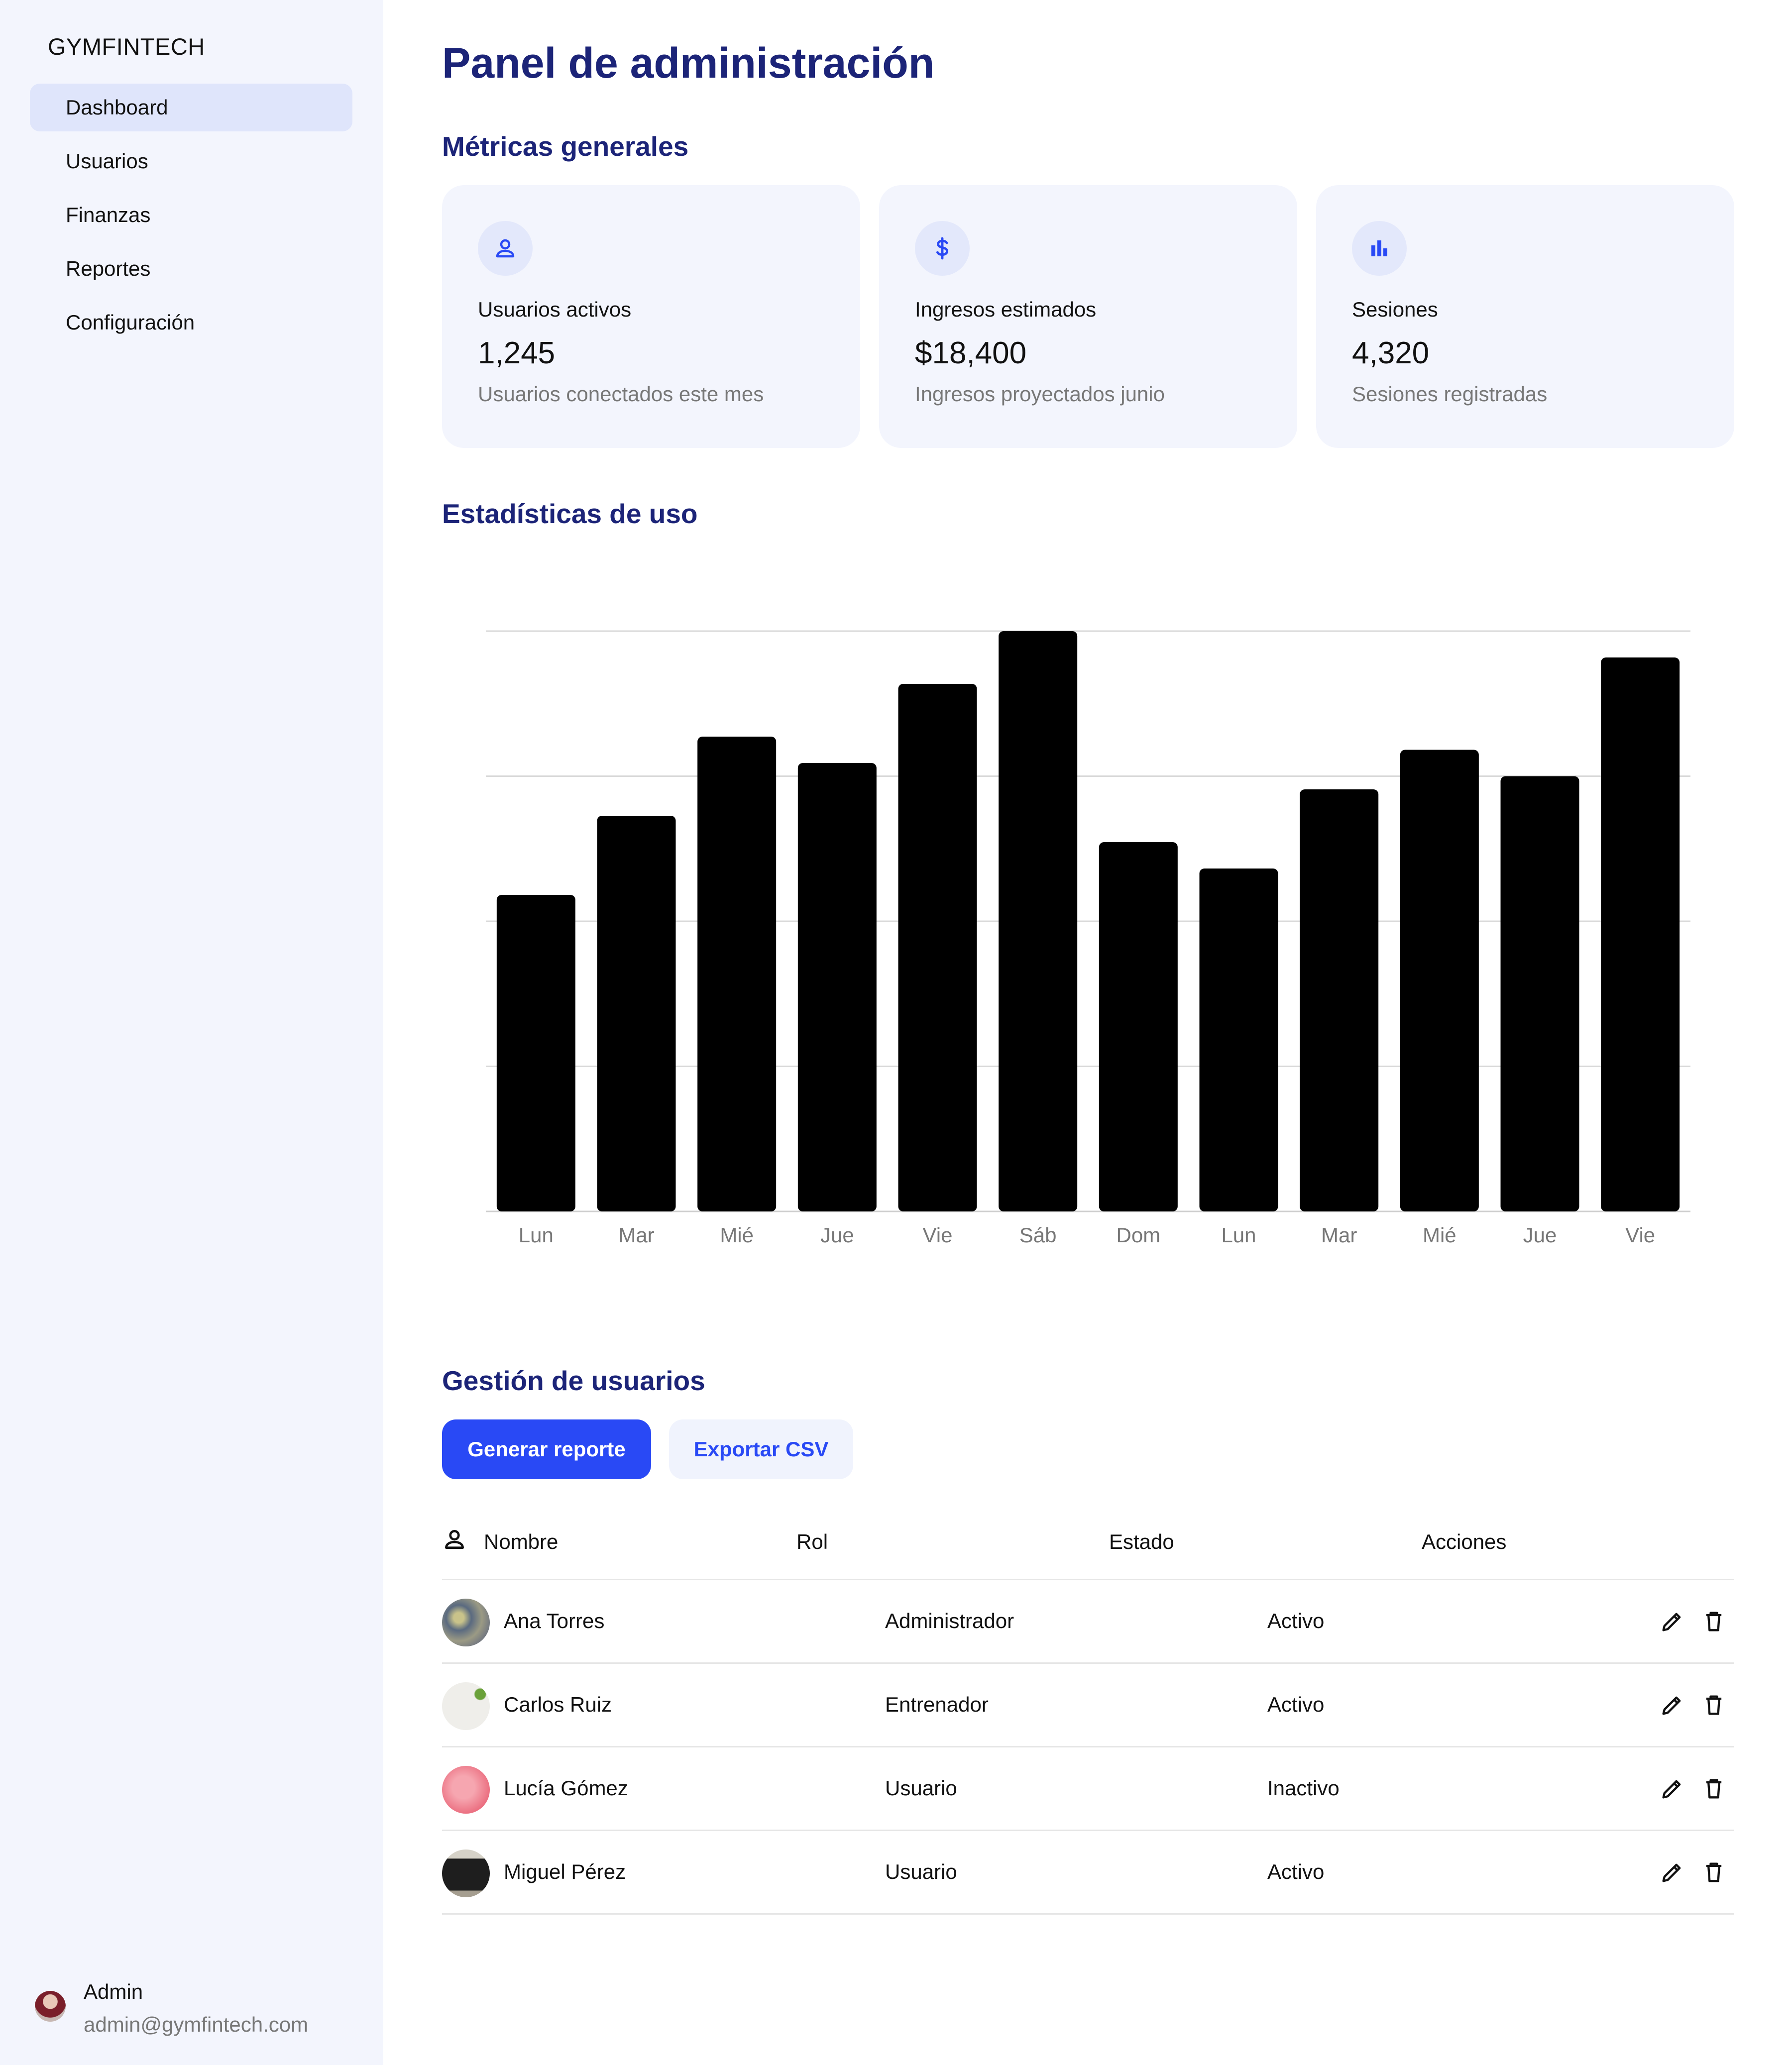  Describe the element at coordinates (191, 269) in the screenshot. I see `sidebar-item-reportes: Reportes` at that location.